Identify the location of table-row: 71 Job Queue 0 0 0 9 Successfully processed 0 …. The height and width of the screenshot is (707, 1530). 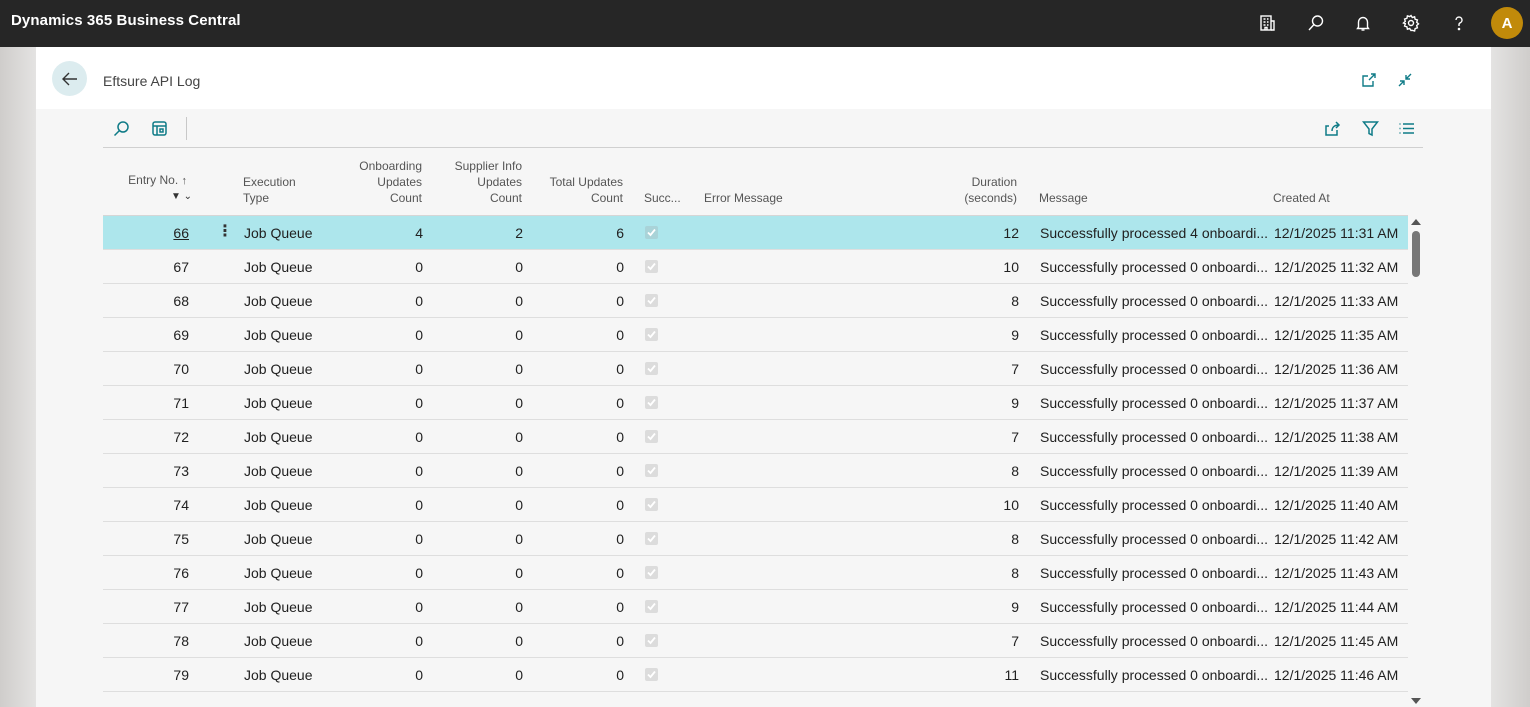
(755, 403).